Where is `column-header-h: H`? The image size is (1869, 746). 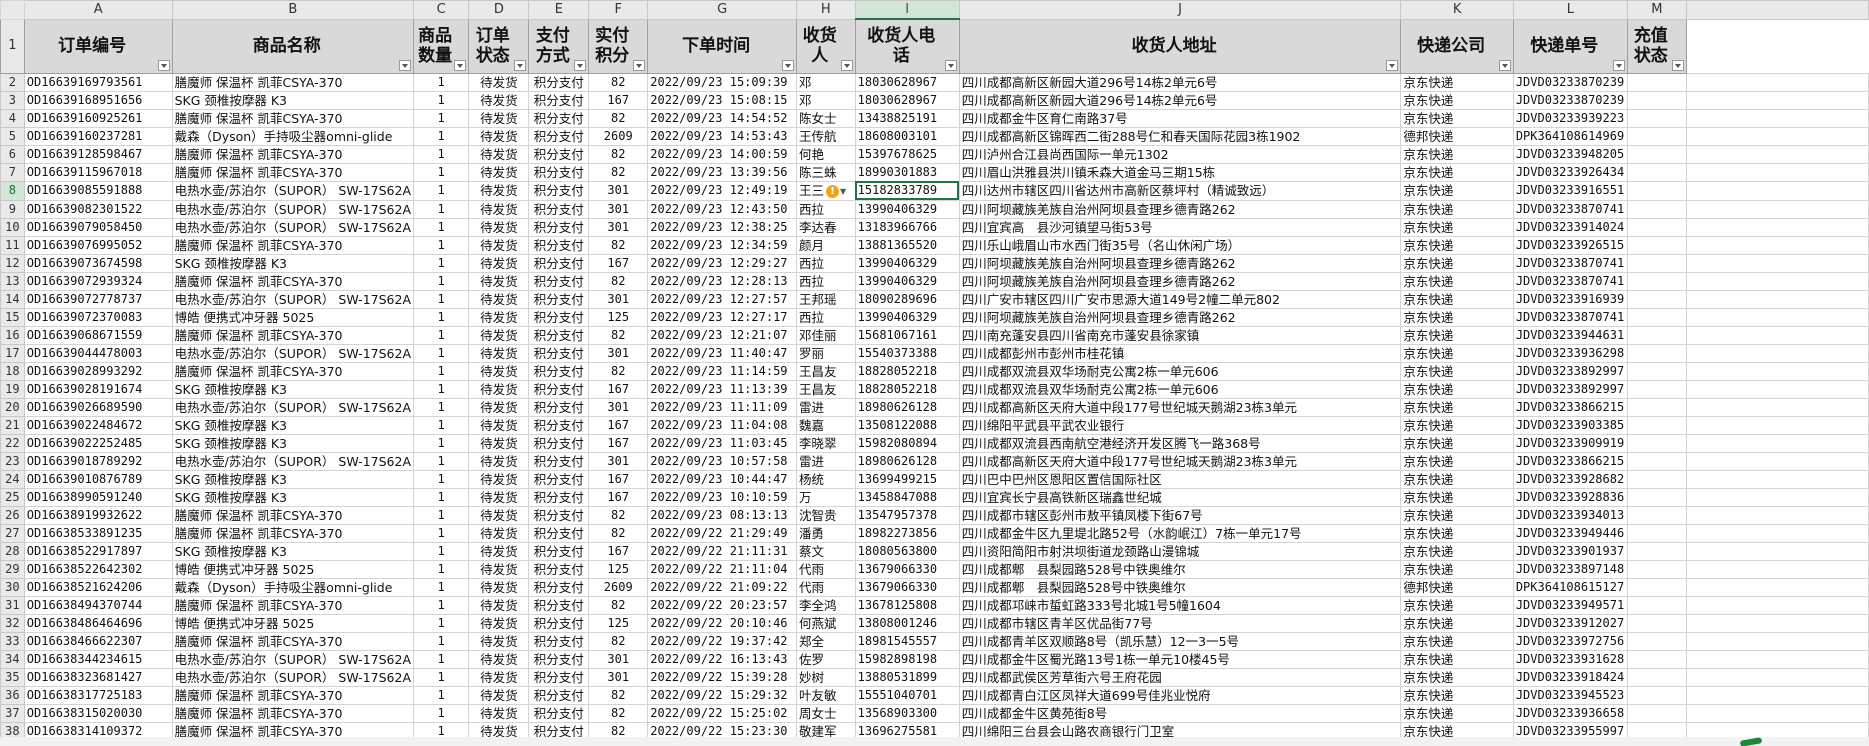 column-header-h: H is located at coordinates (825, 10).